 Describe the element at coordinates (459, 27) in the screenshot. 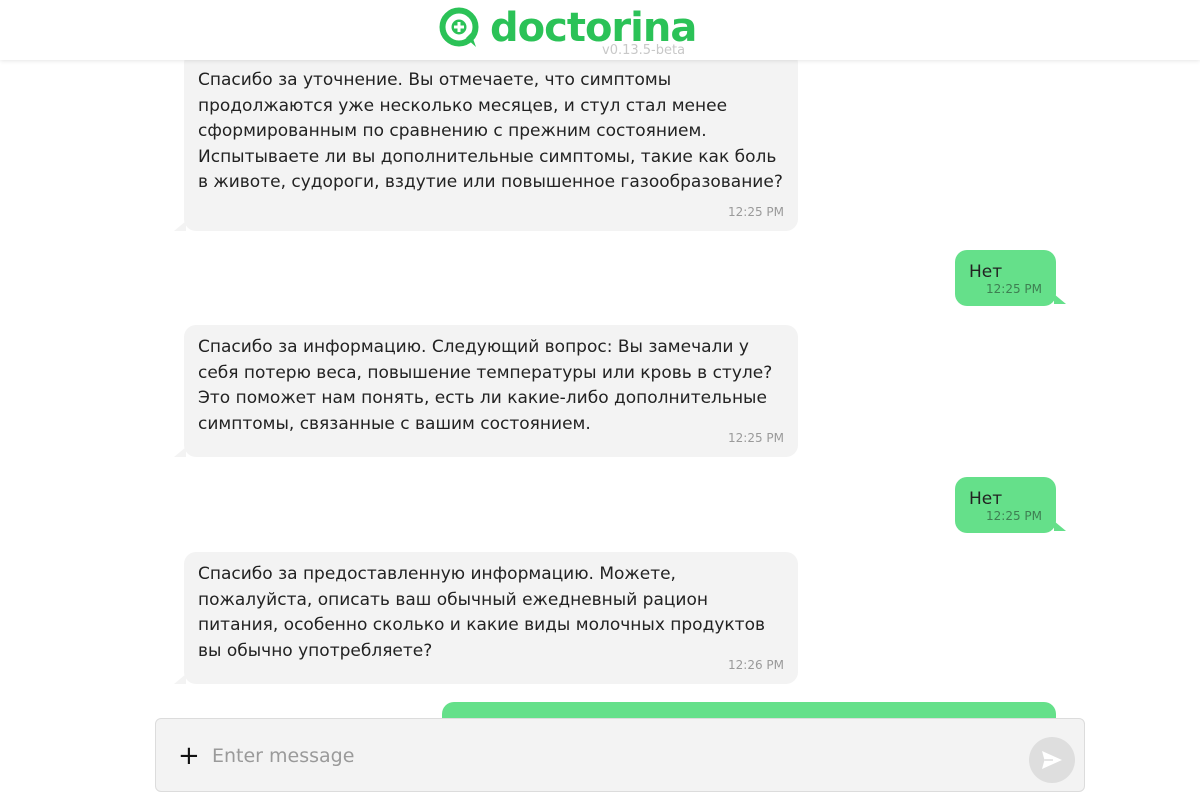

I see `chat-plus-icon` at that location.